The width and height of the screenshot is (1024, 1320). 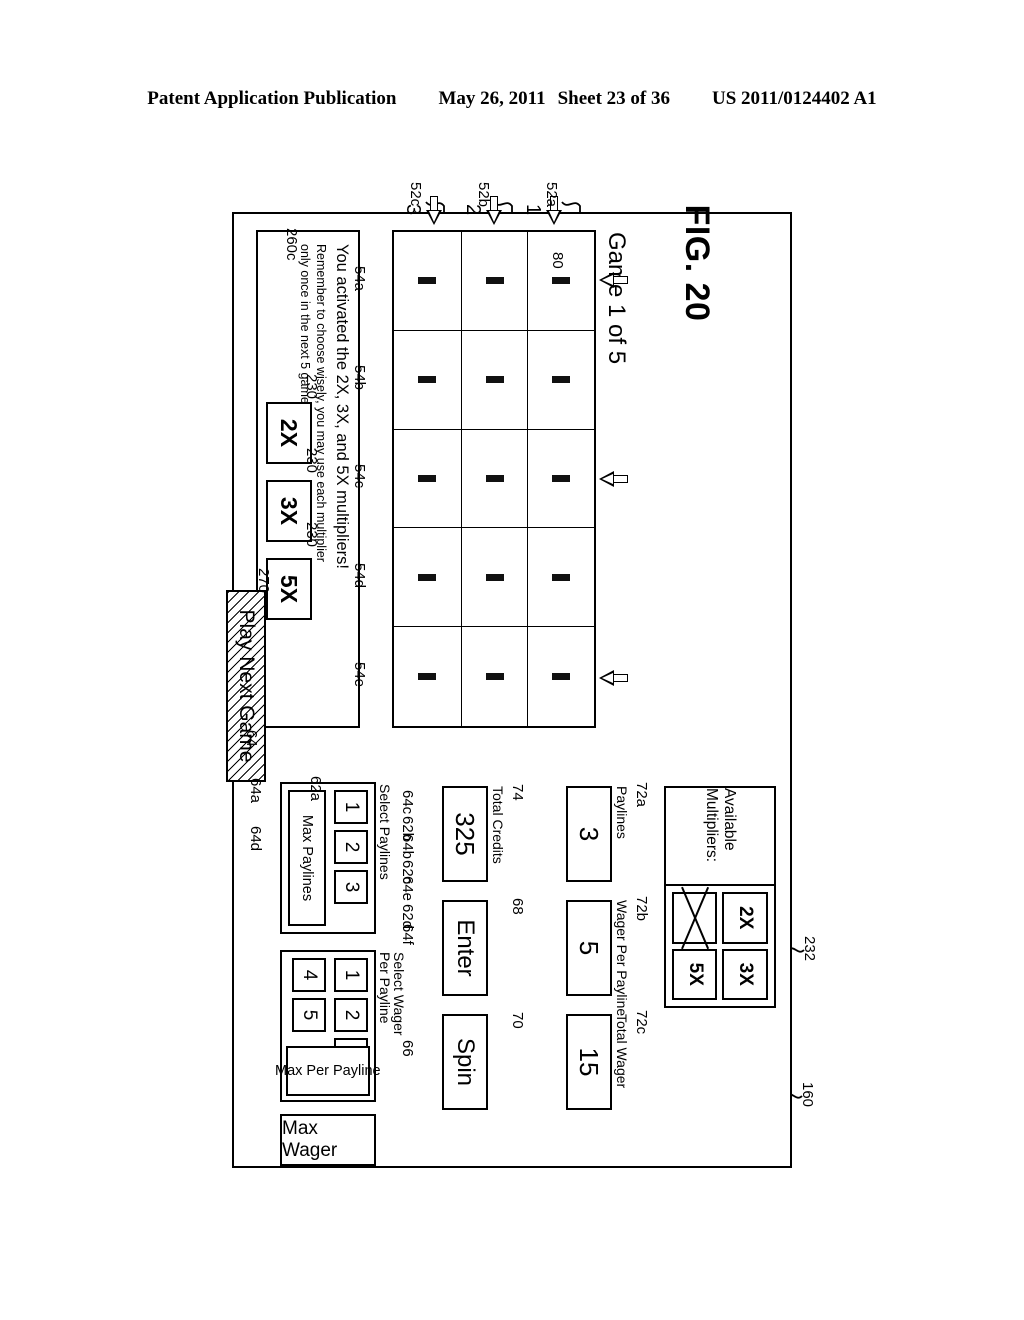 I want to click on ref-64a: 64a, so click(x=255, y=791).